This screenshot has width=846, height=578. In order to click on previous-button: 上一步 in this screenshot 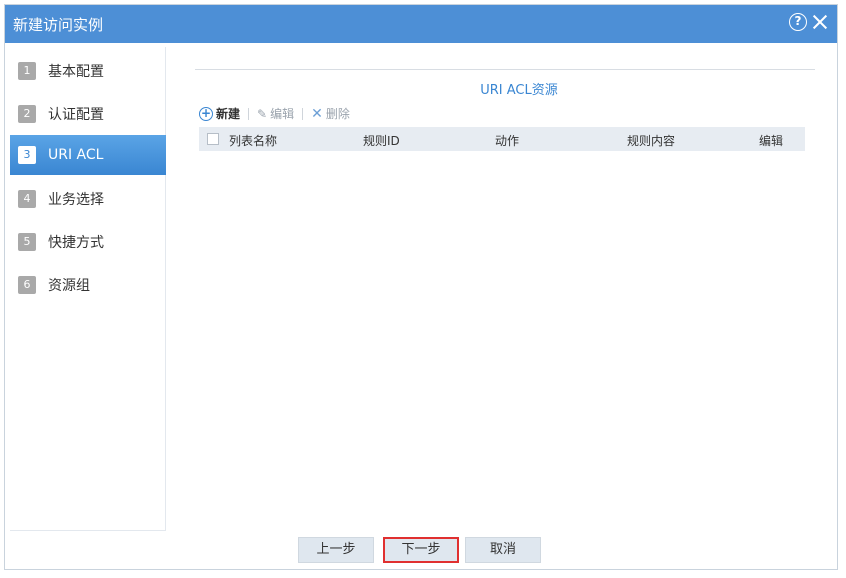, I will do `click(336, 550)`.